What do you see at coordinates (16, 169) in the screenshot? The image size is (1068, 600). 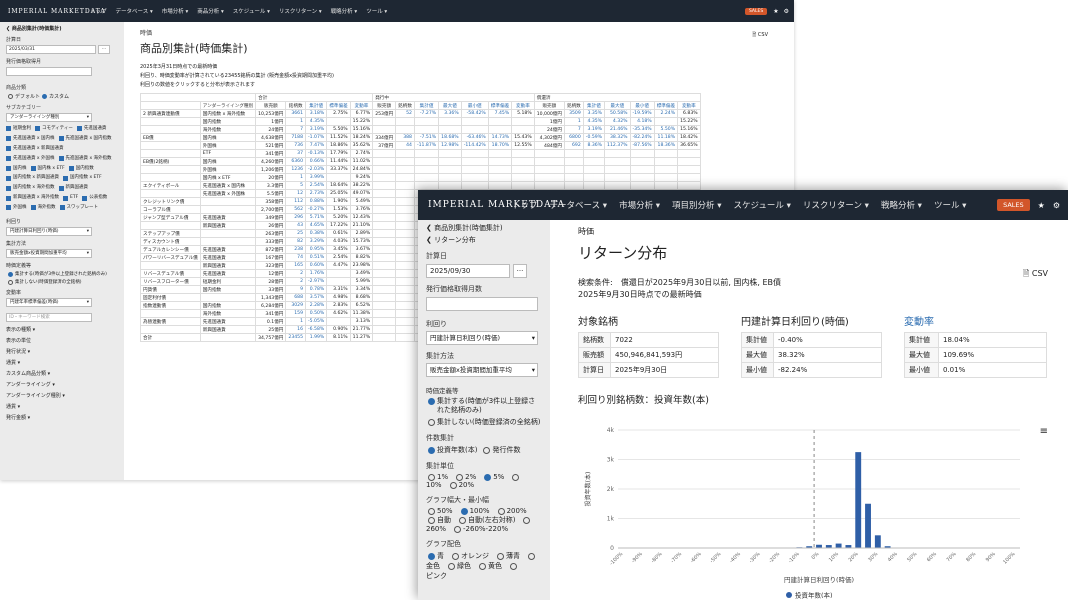 I see `checkbox-item: 国内株` at bounding box center [16, 169].